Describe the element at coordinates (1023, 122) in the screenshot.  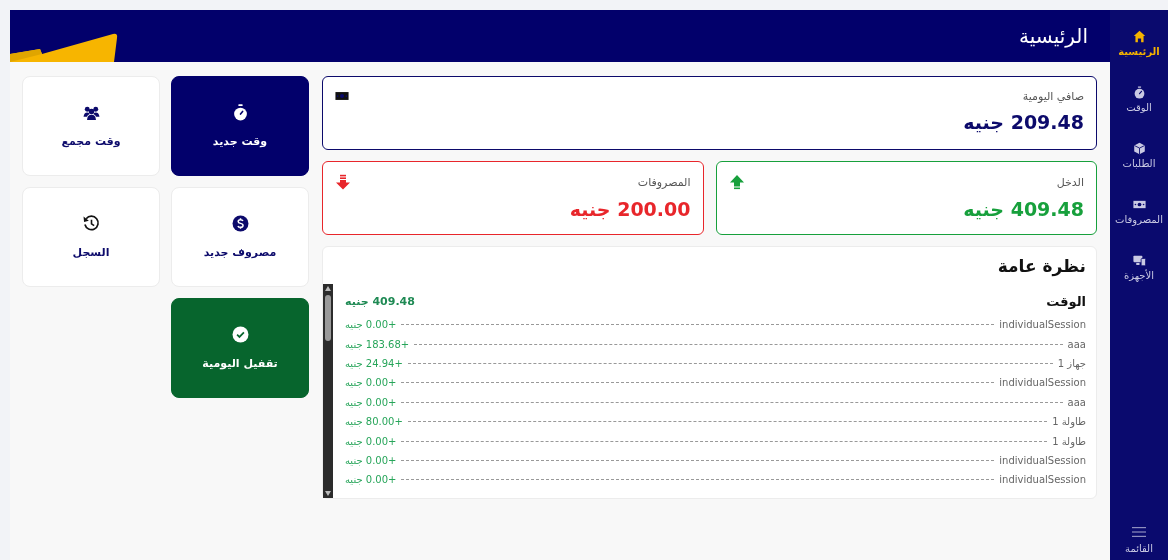
I see `card-value: 209.48 جنيه` at that location.